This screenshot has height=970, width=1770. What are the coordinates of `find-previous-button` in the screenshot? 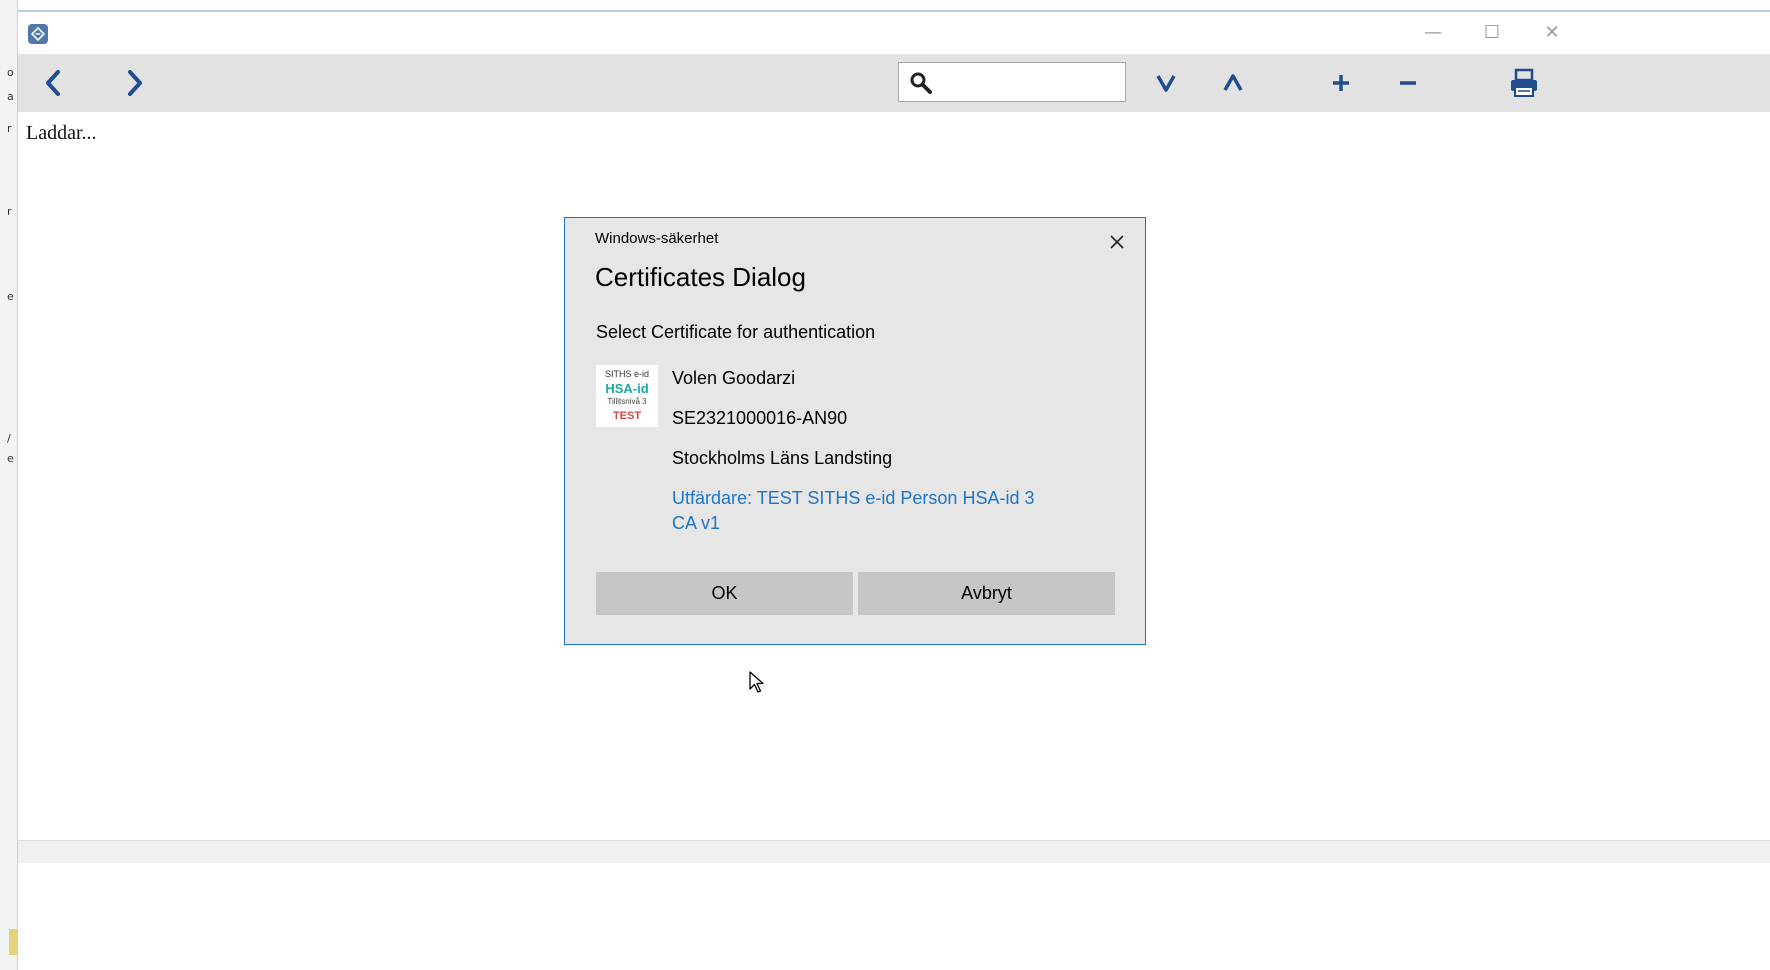 It's located at (1233, 83).